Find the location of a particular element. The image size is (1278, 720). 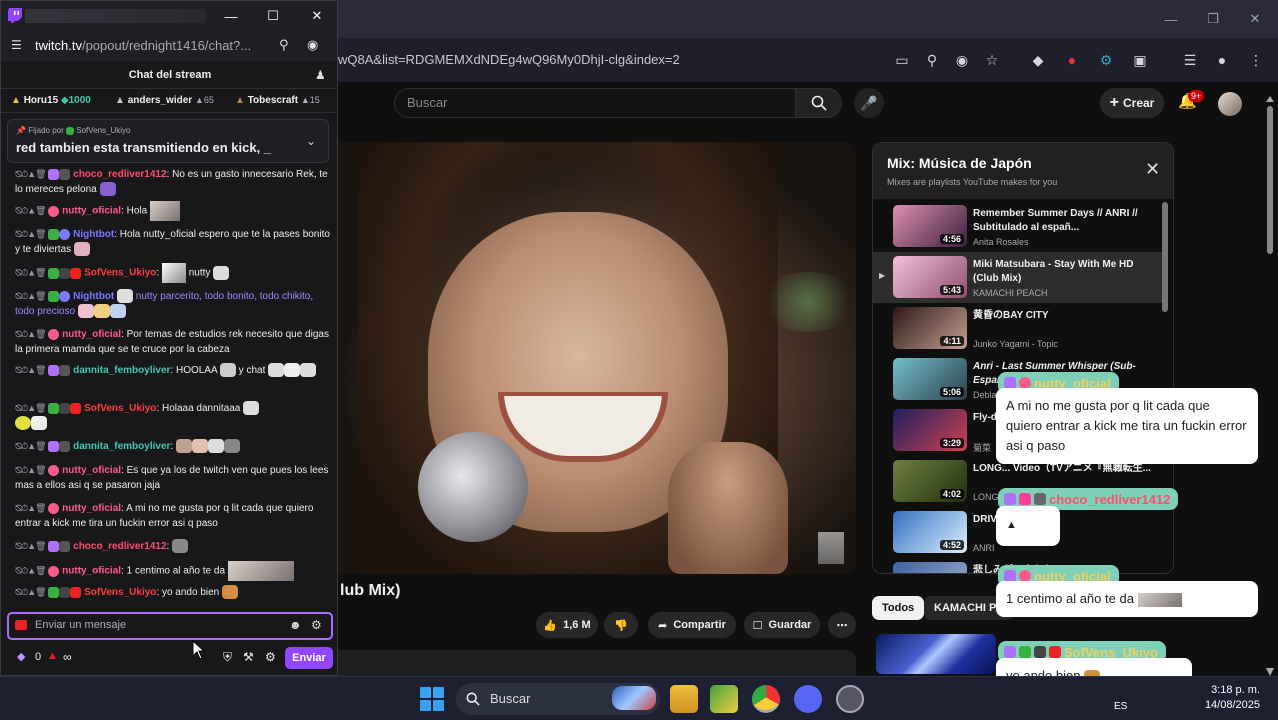

language-indicator: ES is located at coordinates (1120, 706).